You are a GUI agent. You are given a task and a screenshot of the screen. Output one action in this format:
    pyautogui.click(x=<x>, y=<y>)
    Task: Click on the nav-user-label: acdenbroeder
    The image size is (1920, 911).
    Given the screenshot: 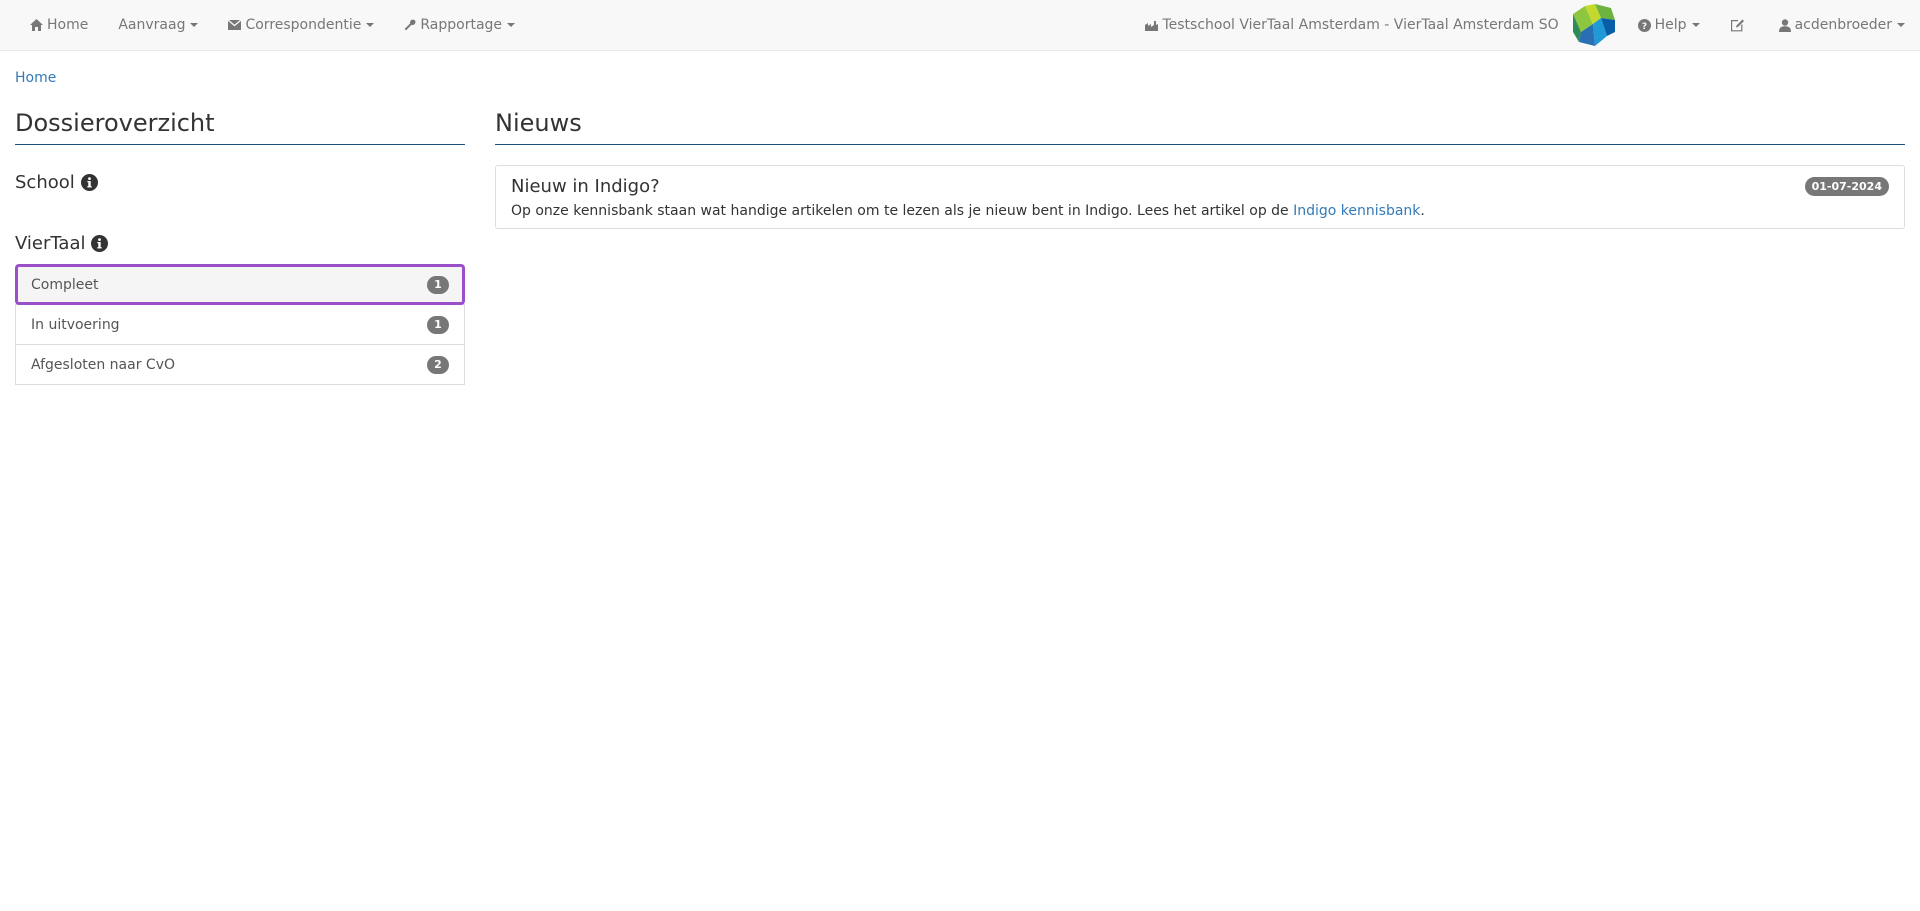 What is the action you would take?
    pyautogui.click(x=1843, y=25)
    